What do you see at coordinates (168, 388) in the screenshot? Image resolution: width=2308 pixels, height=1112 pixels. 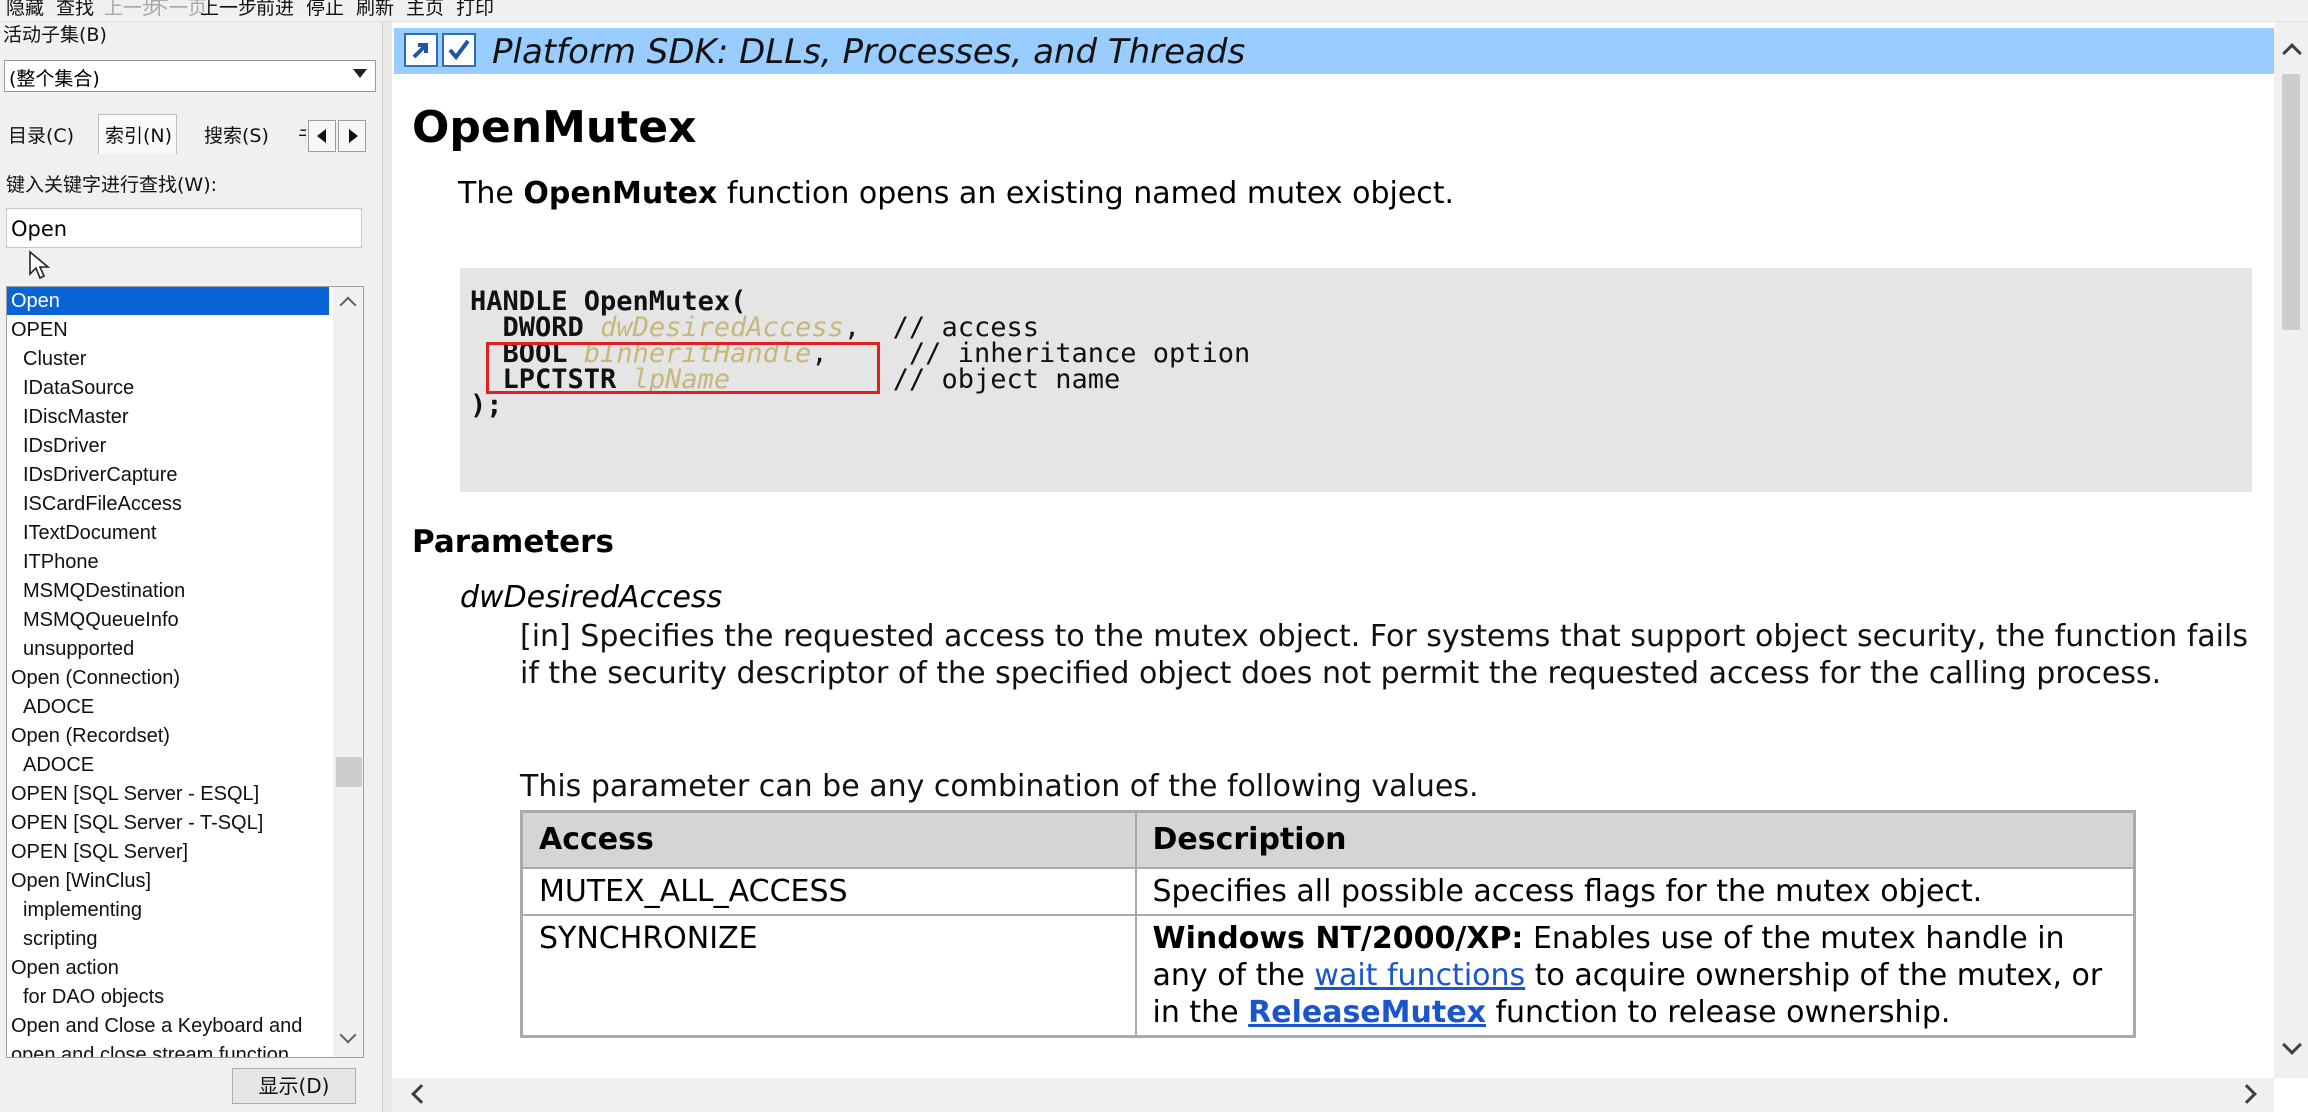 I see `list-item: IDataSource` at bounding box center [168, 388].